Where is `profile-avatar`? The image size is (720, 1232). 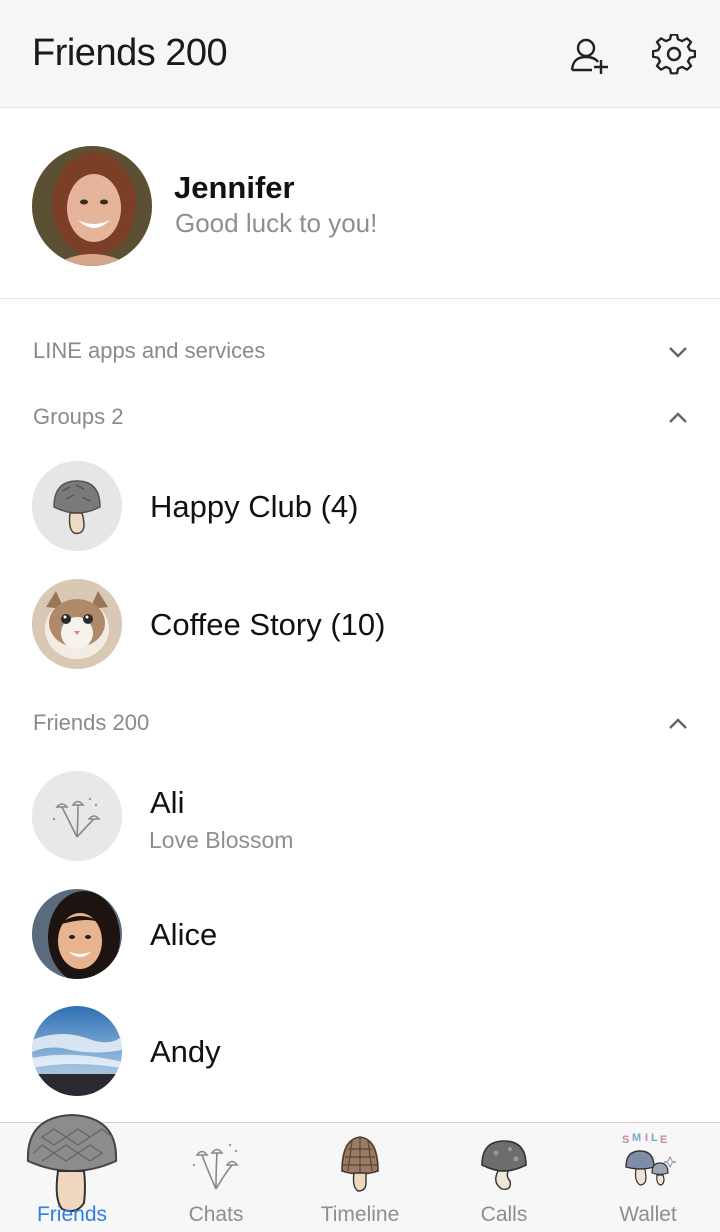 profile-avatar is located at coordinates (92, 206).